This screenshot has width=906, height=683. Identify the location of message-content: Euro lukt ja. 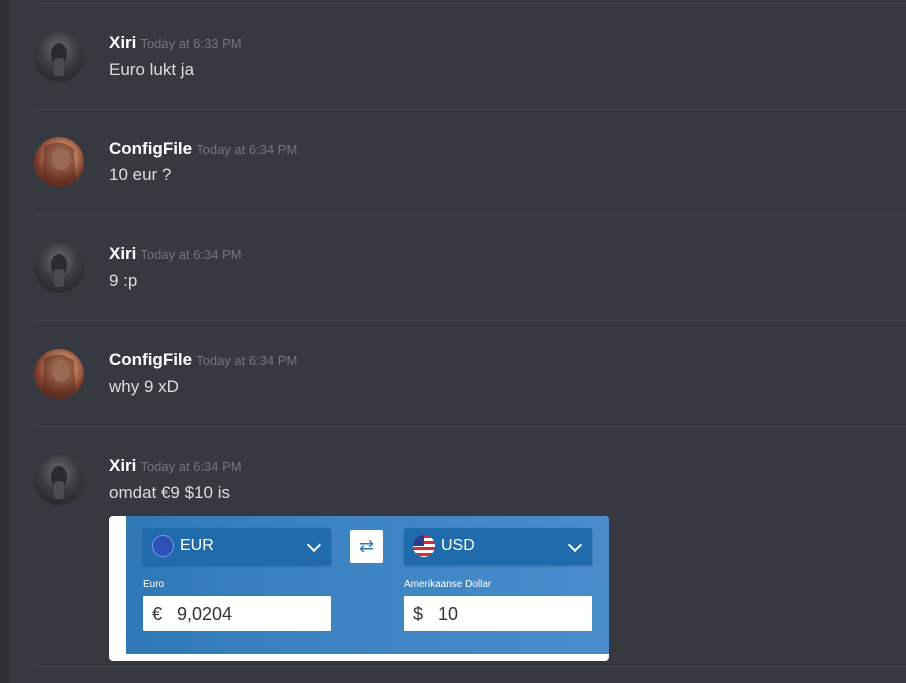
(152, 69).